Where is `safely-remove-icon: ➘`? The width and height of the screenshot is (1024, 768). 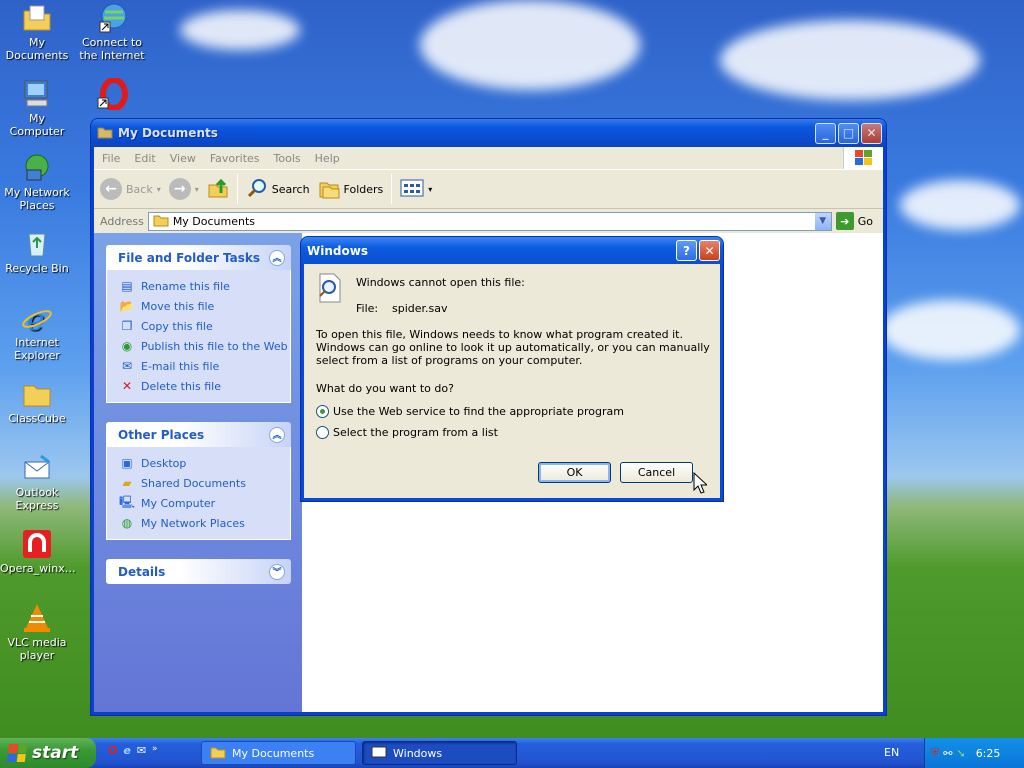
safely-remove-icon: ➘ is located at coordinates (960, 753).